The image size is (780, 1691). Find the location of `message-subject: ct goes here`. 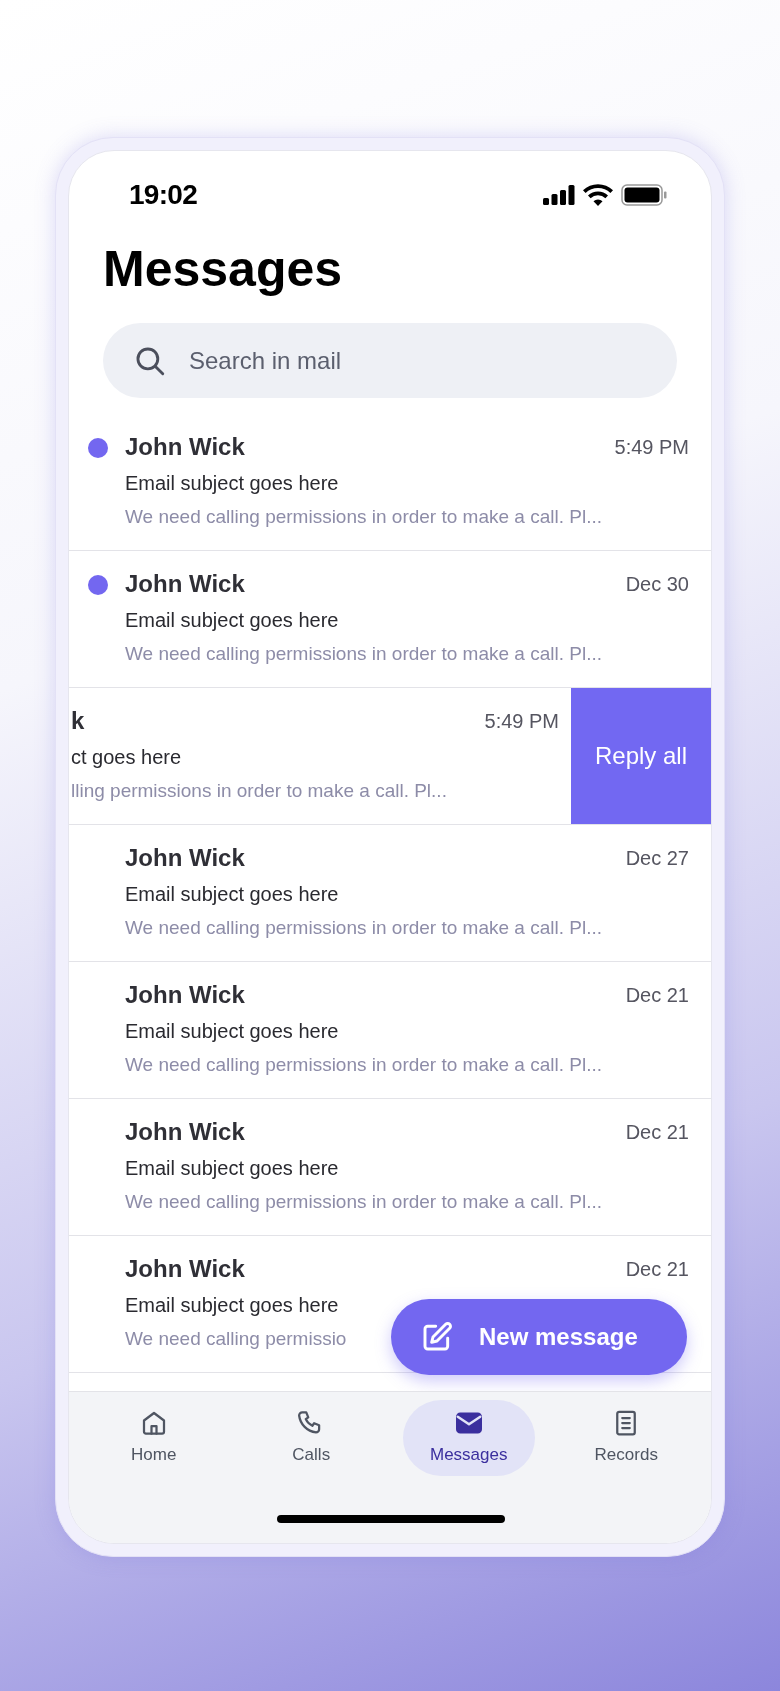

message-subject: ct goes here is located at coordinates (127, 757).